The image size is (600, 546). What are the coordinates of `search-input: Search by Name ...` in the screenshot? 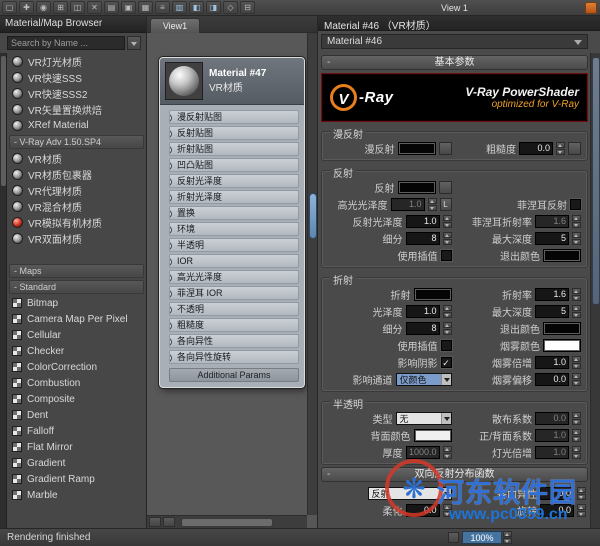 It's located at (66, 43).